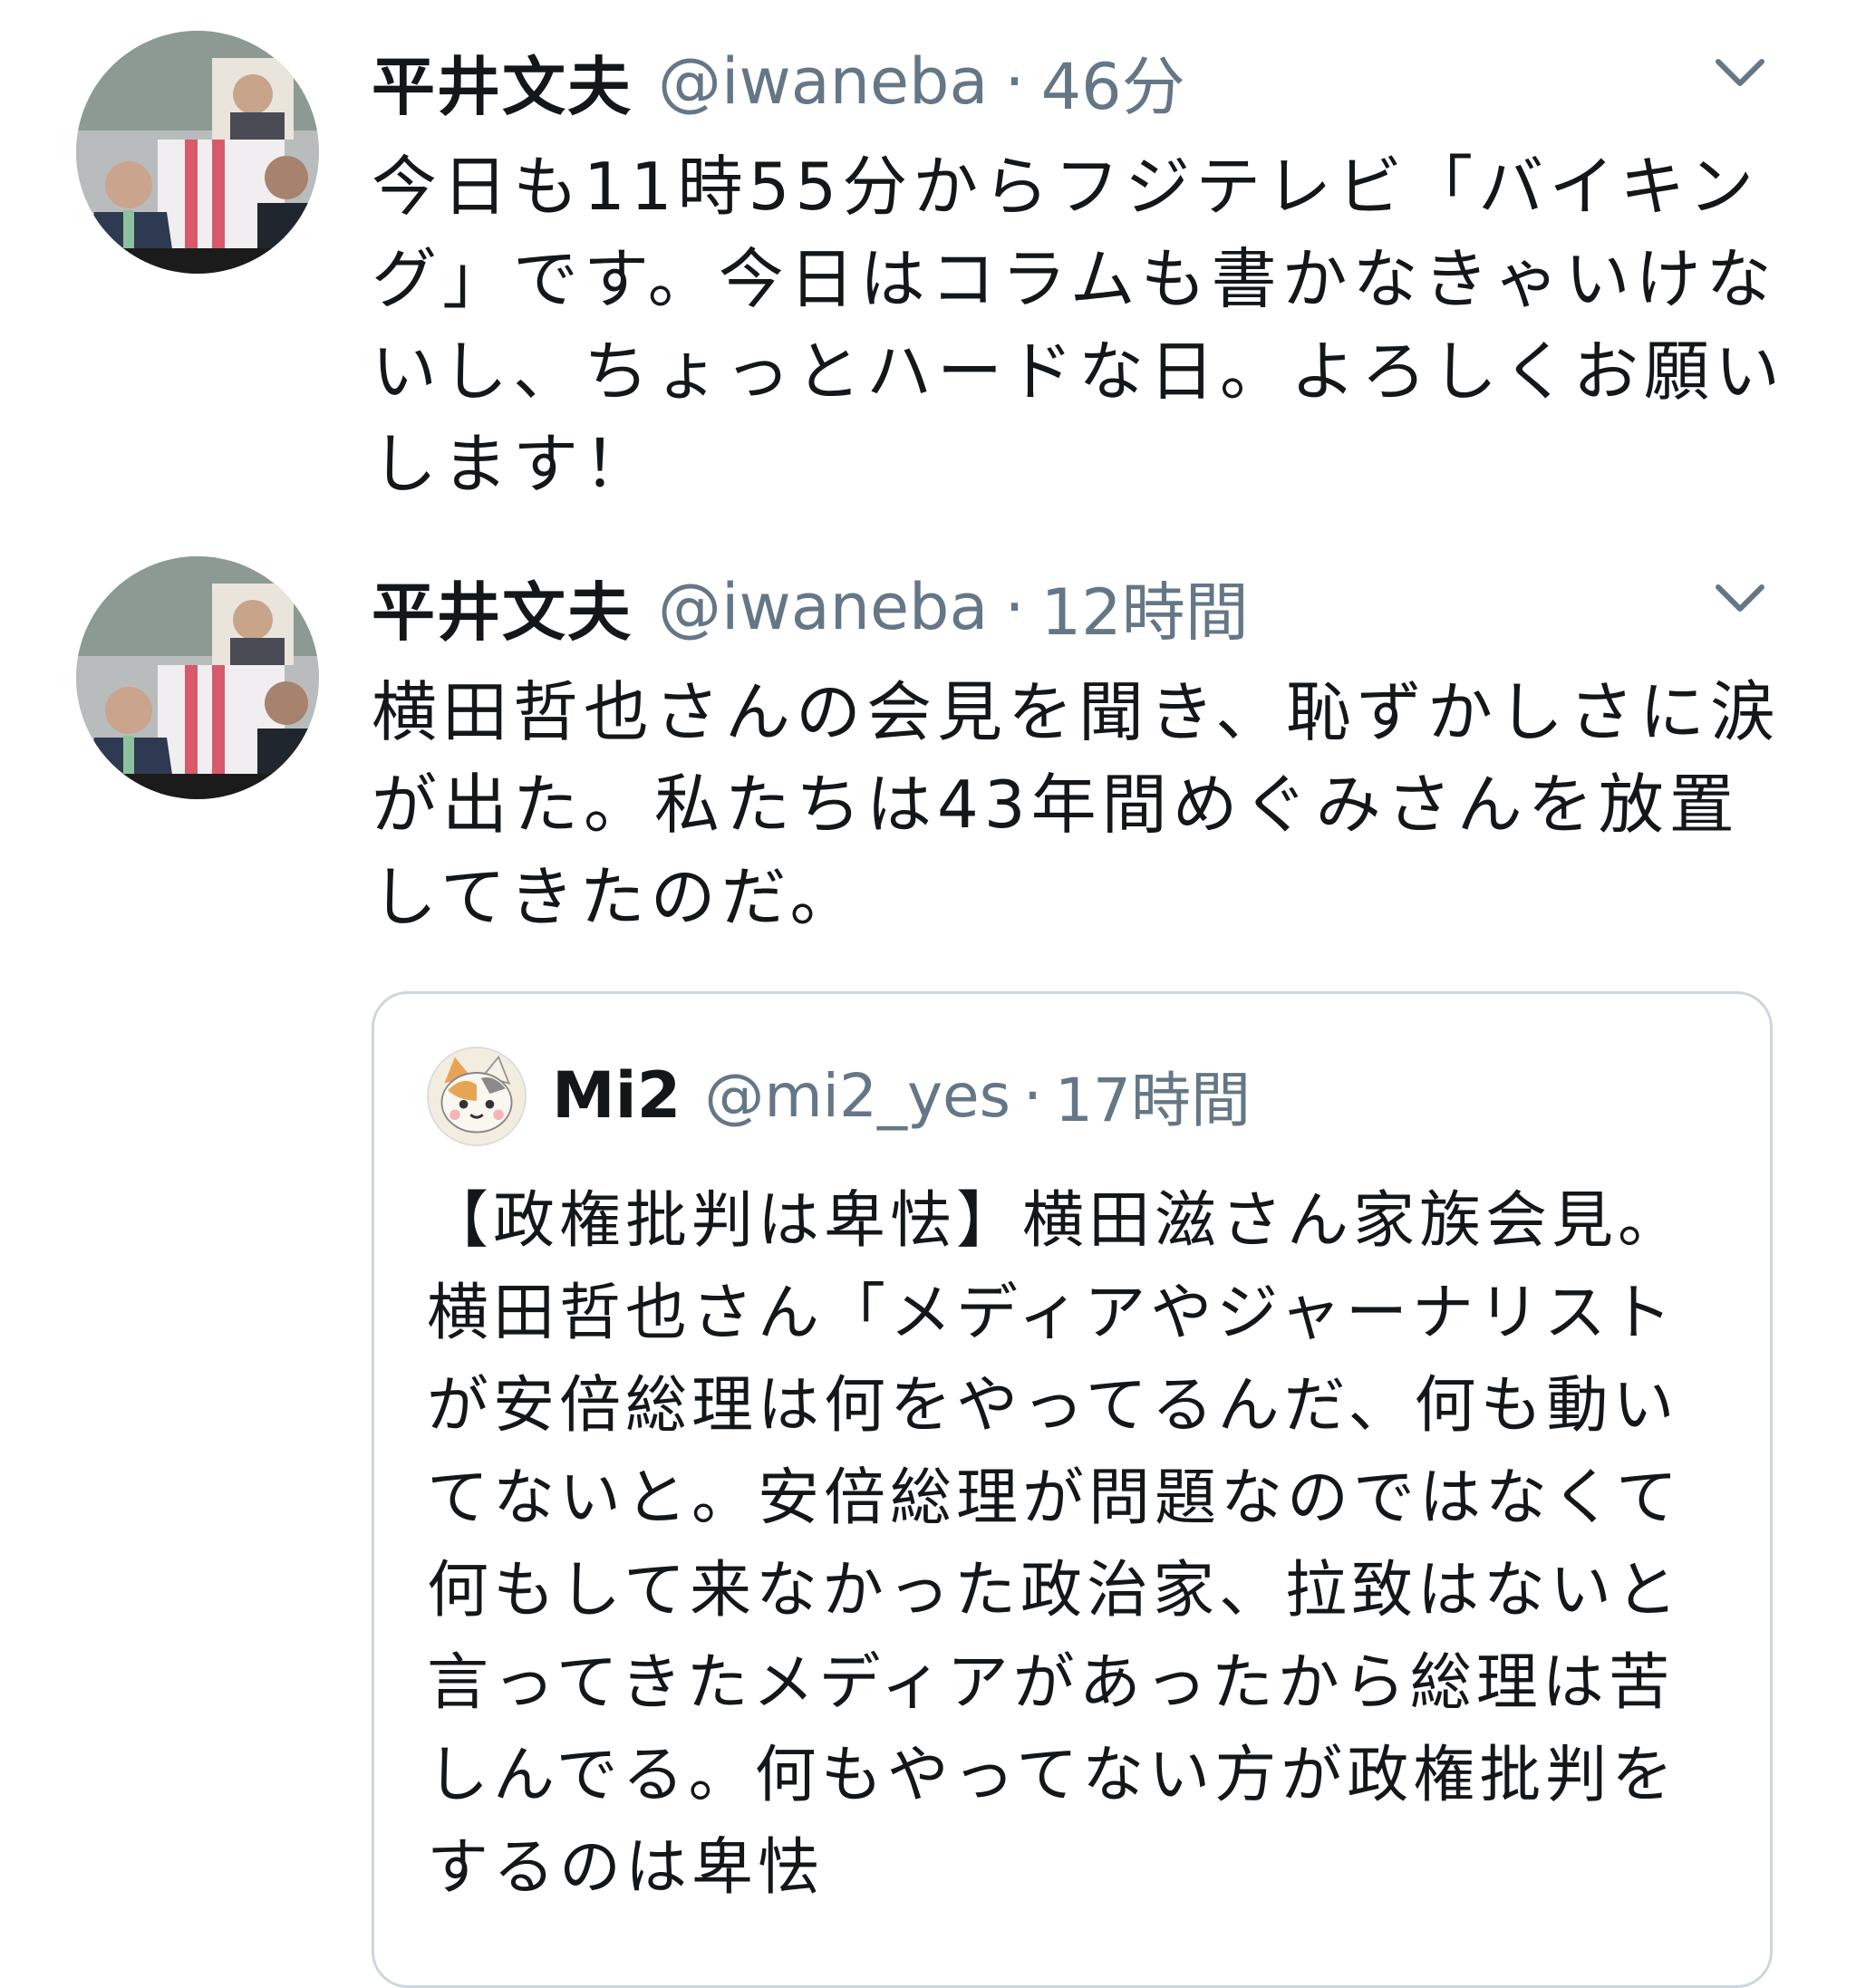 The image size is (1856, 1988). Describe the element at coordinates (1145, 607) in the screenshot. I see `timestamp: 12時間` at that location.